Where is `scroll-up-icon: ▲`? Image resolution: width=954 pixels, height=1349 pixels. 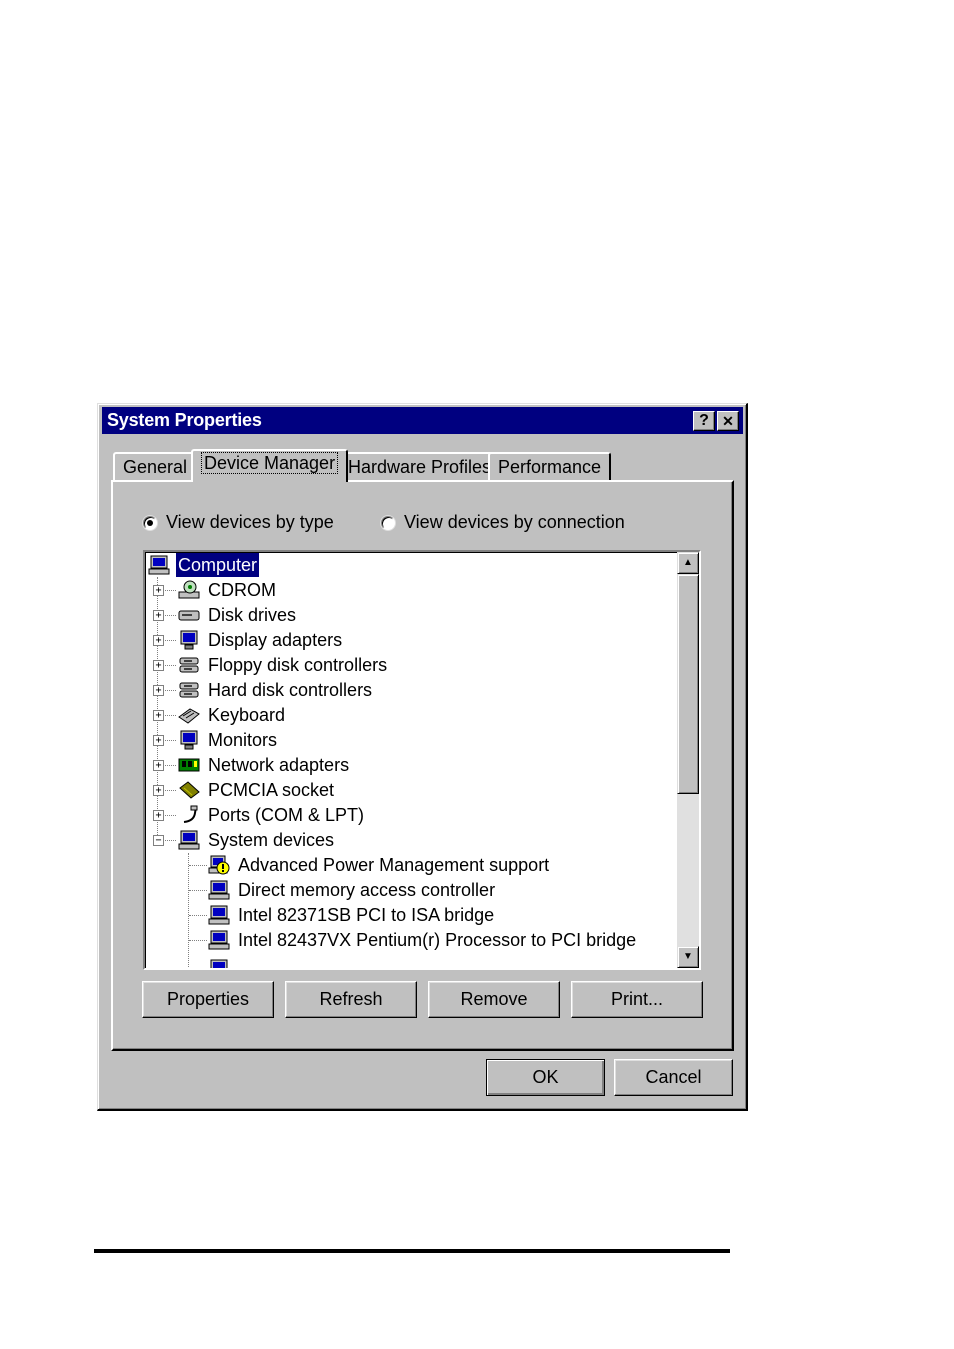 scroll-up-icon: ▲ is located at coordinates (688, 563).